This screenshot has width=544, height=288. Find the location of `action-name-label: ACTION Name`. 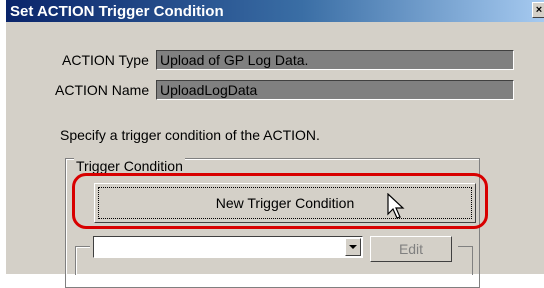

action-name-label: ACTION Name is located at coordinates (102, 90).